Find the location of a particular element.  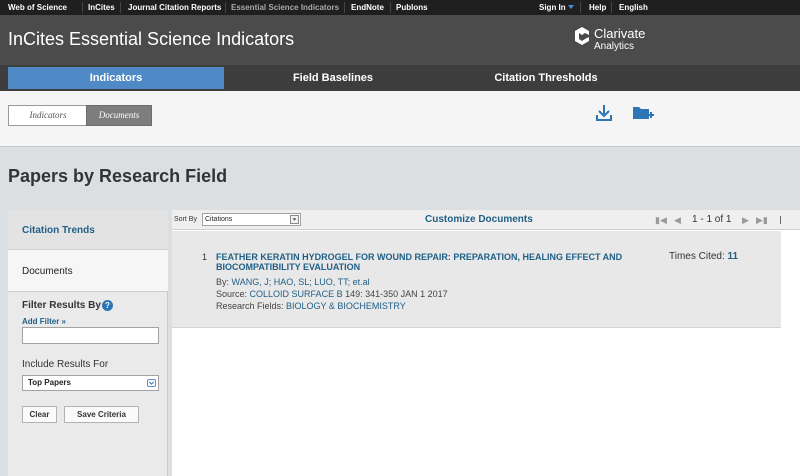

help-link: Help is located at coordinates (597, 7).